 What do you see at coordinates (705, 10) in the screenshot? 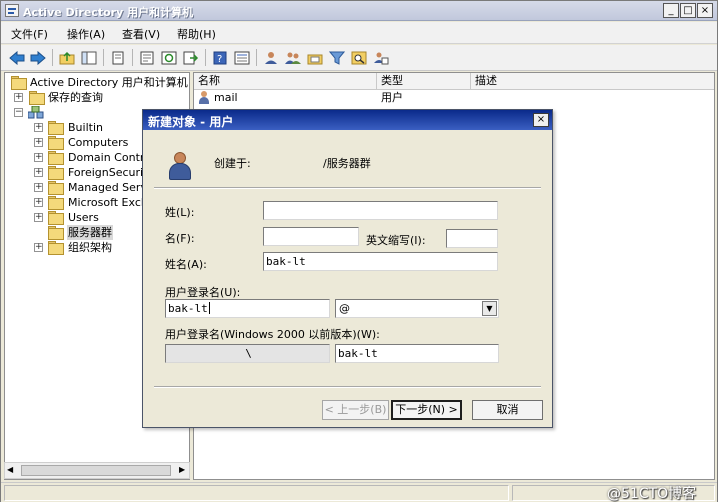
I see `close-button: ×` at bounding box center [705, 10].